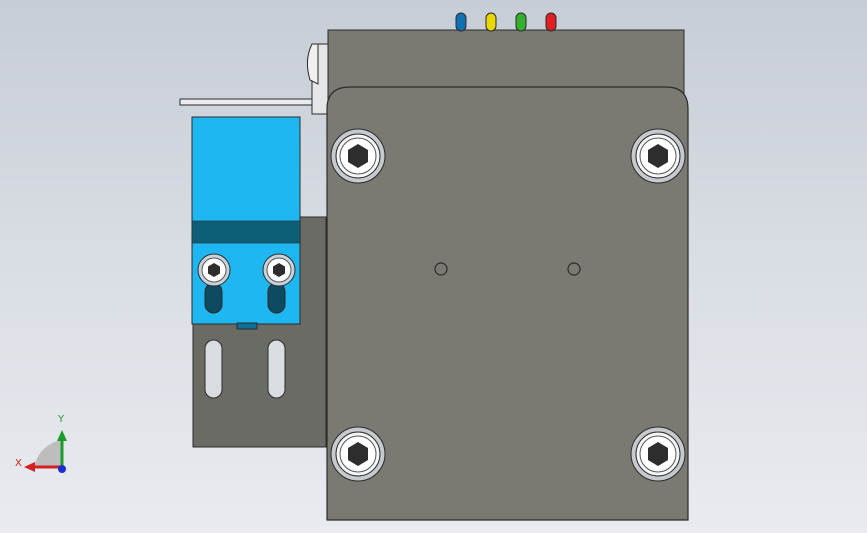 This screenshot has height=533, width=867. Describe the element at coordinates (276, 369) in the screenshot. I see `bracket-slot-right` at that location.